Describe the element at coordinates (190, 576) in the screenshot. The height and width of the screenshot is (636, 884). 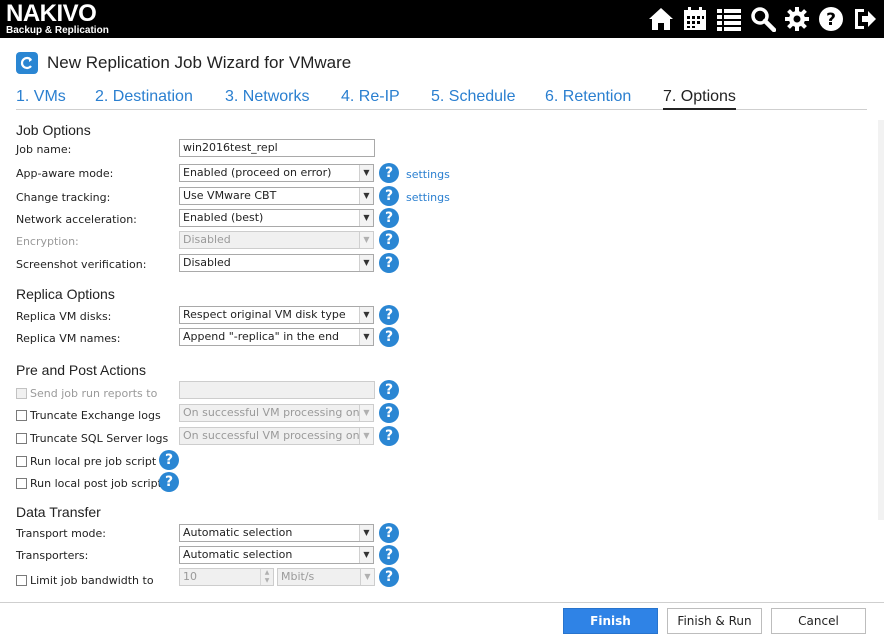
I see `bandwidth-value: 10` at that location.